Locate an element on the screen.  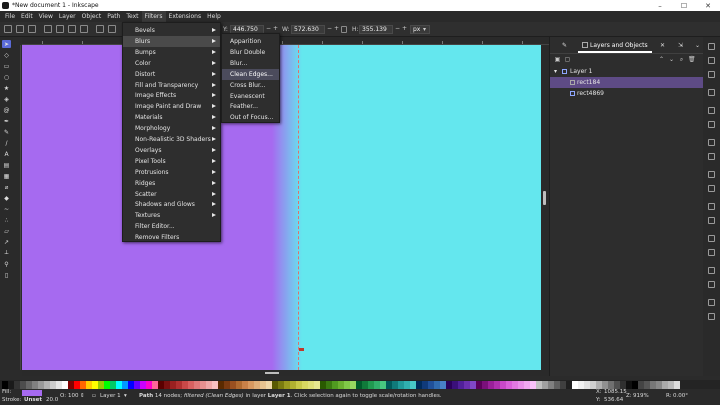
open-file-icon is located at coordinates (711, 60).